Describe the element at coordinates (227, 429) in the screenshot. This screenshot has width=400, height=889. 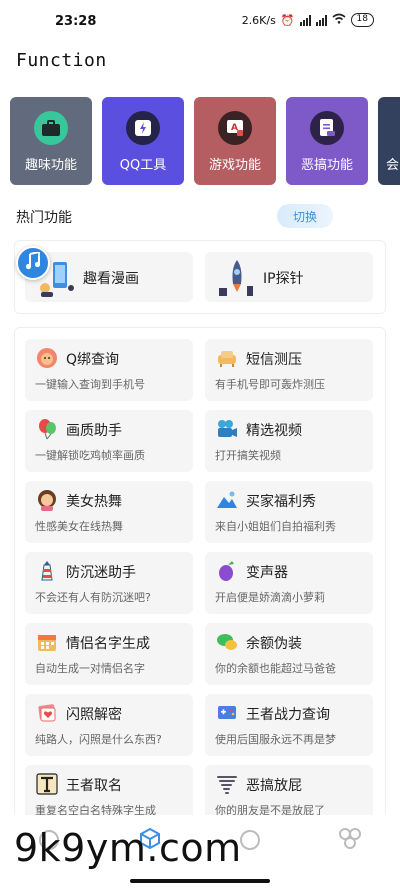
I see `video-camera-icon` at that location.